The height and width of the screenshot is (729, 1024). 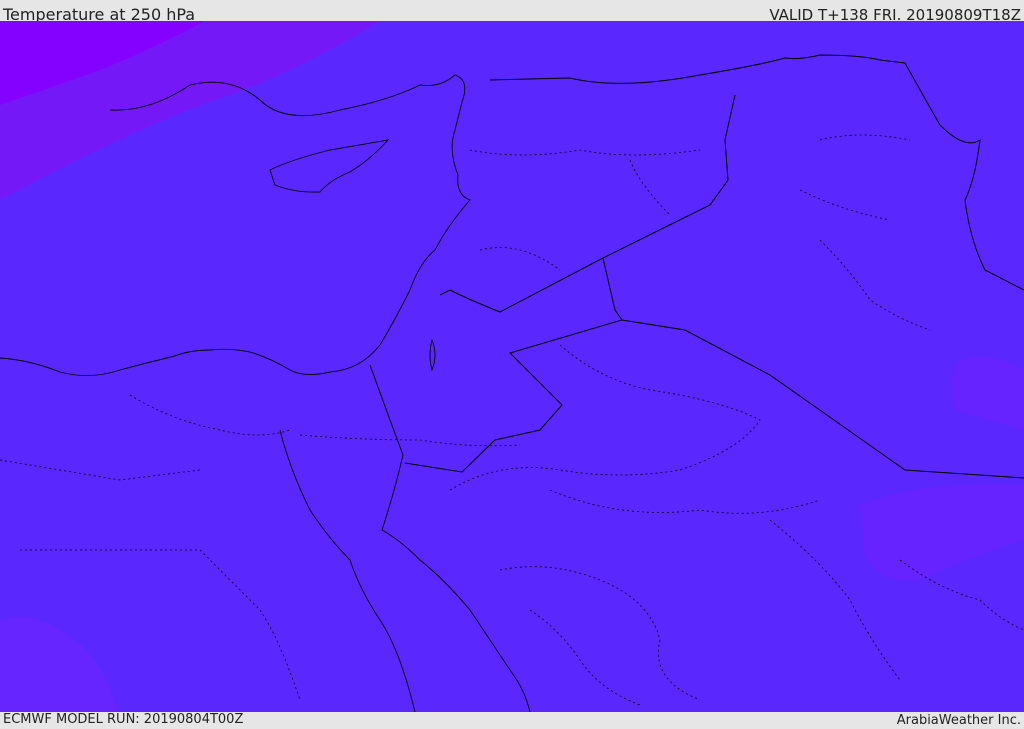 I want to click on model-run-label: ECMWF MODEL RUN: 20190804T00Z, so click(x=123, y=719).